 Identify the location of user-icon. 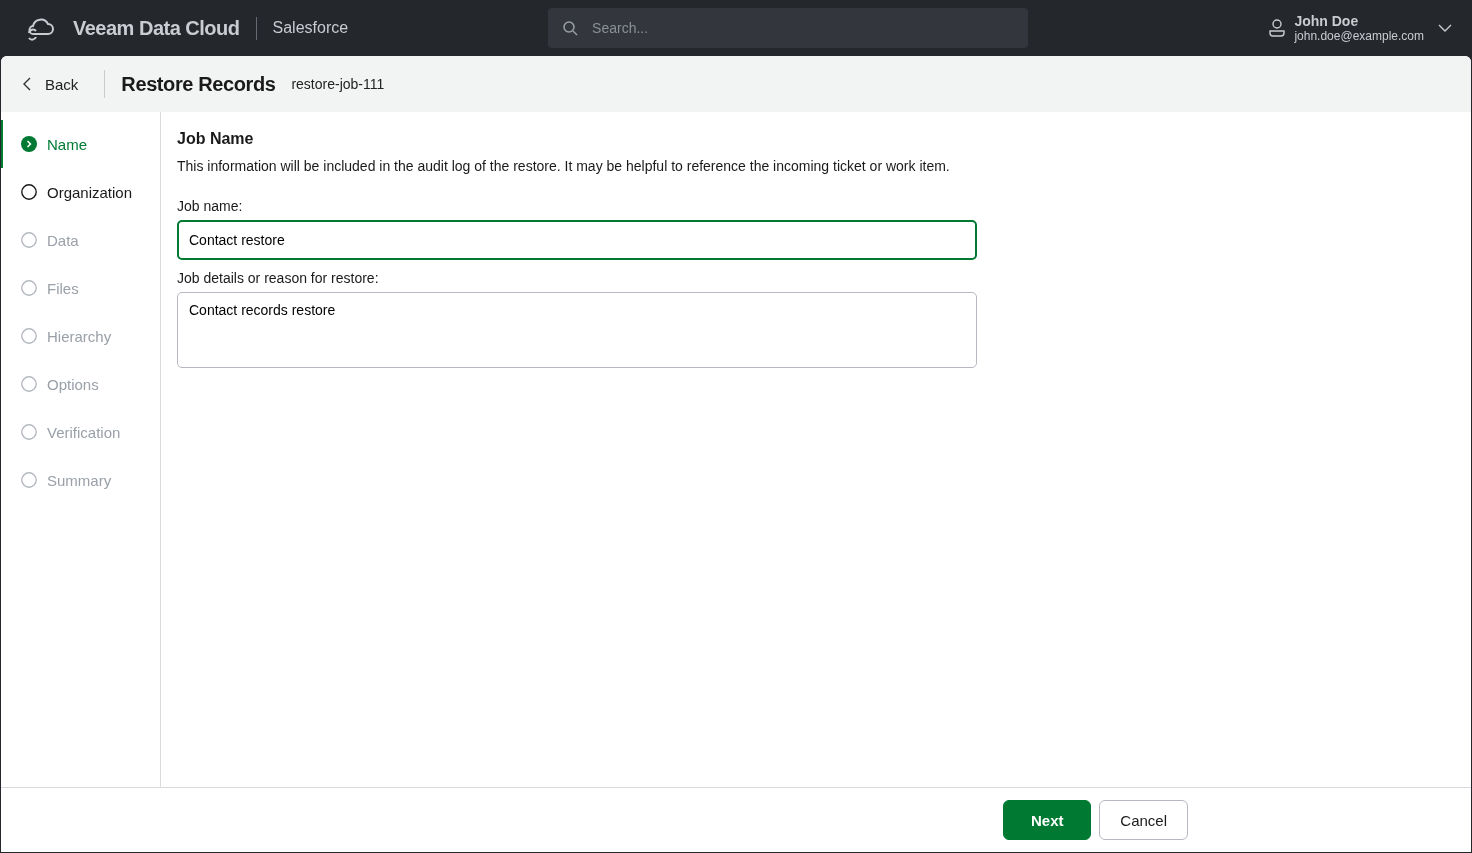
(1277, 28).